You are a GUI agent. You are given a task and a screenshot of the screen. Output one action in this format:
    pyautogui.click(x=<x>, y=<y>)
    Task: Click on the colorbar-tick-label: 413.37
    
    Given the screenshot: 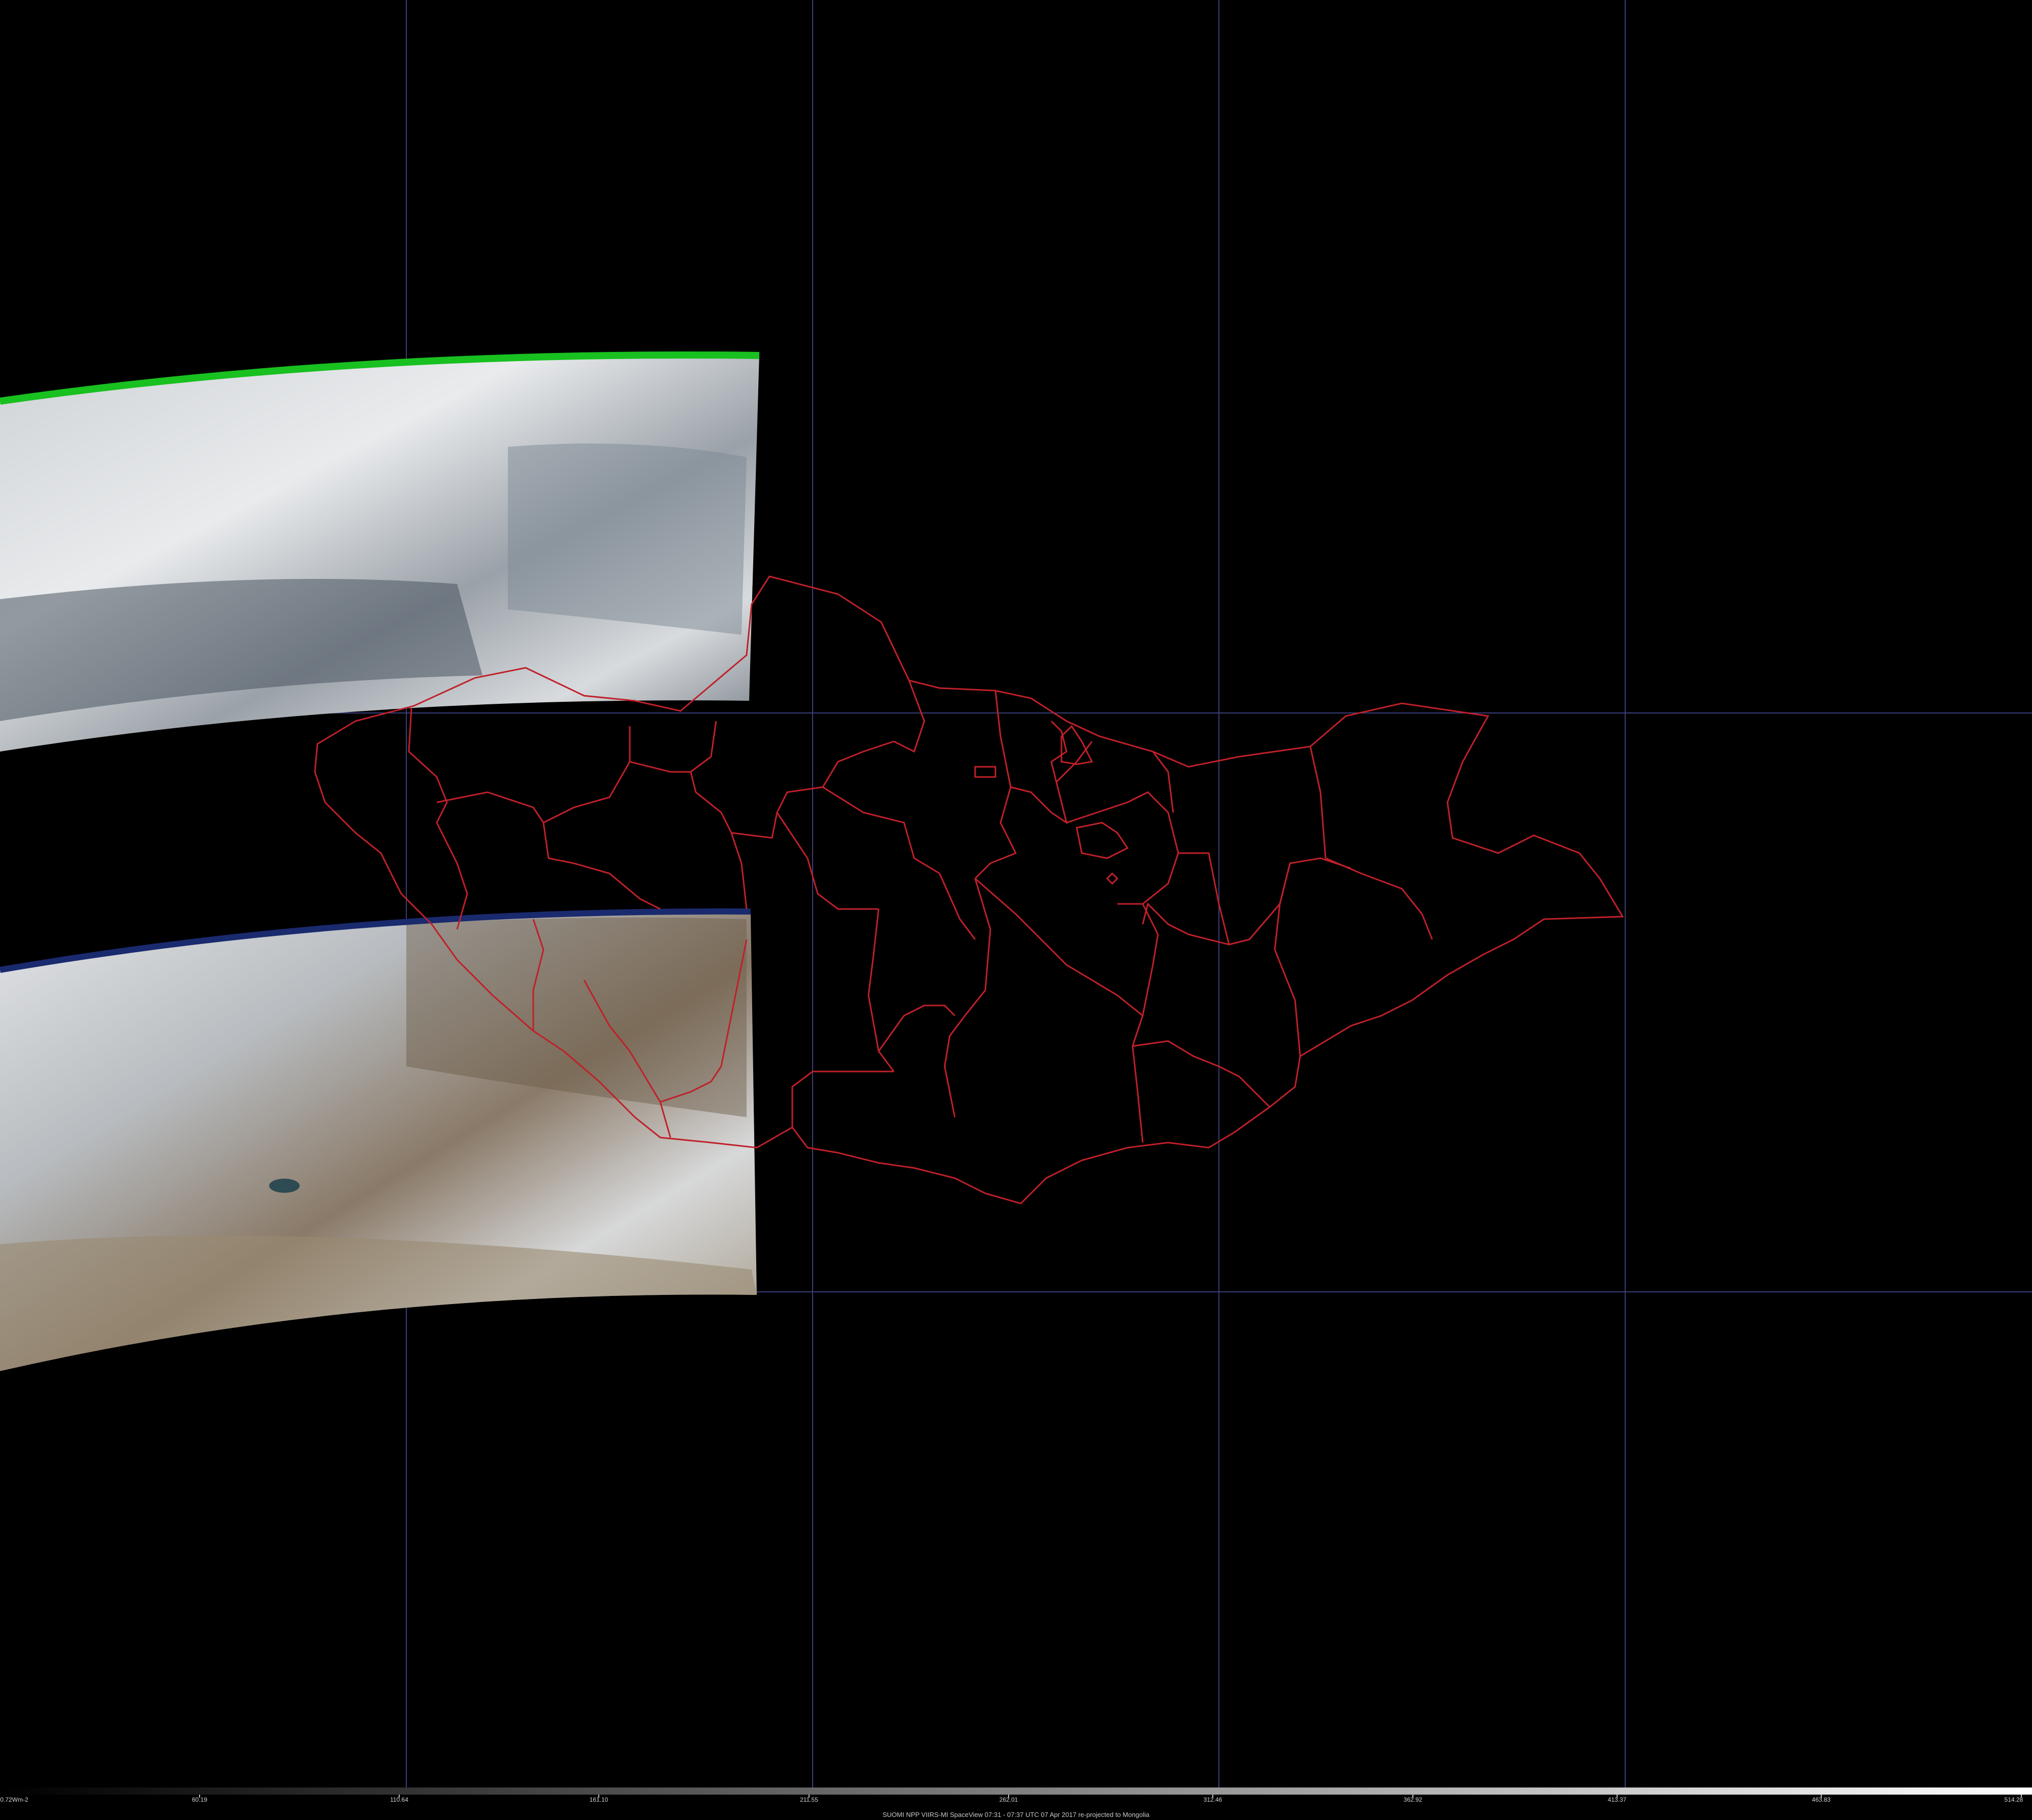 What is the action you would take?
    pyautogui.click(x=1617, y=1800)
    